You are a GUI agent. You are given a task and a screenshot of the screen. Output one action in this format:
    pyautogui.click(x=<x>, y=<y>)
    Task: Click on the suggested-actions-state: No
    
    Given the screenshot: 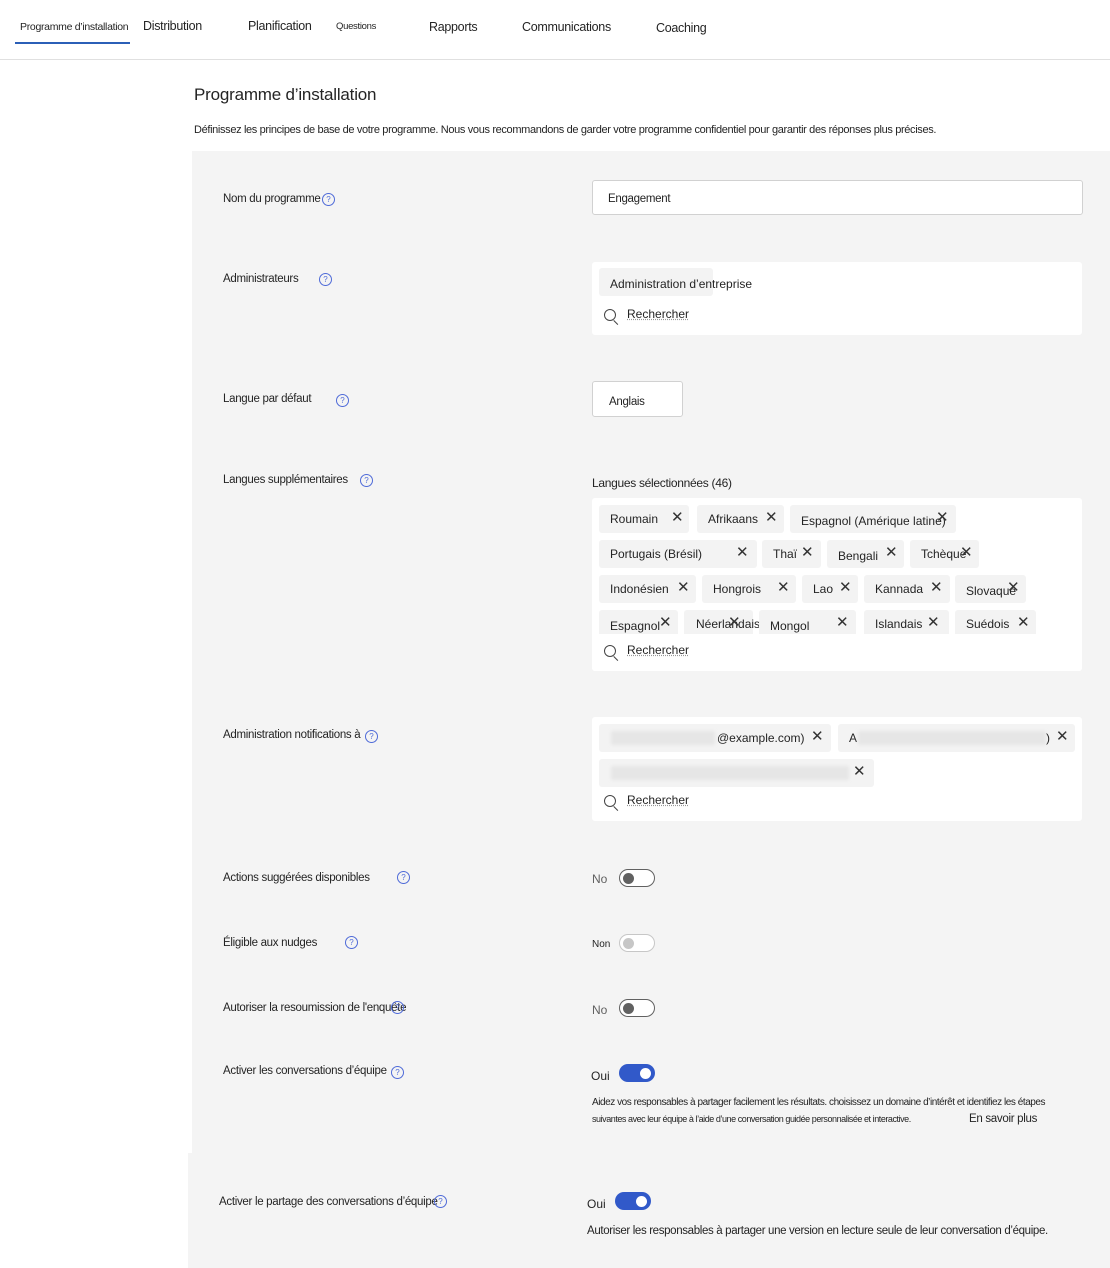 What is the action you would take?
    pyautogui.click(x=600, y=879)
    